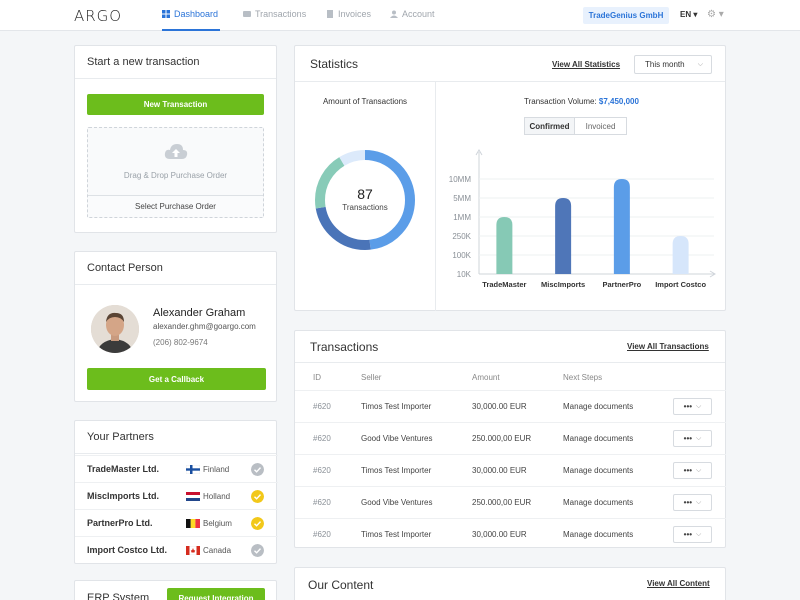  What do you see at coordinates (175, 206) in the screenshot?
I see `select-purchase-order-button: Select Purchase Order` at bounding box center [175, 206].